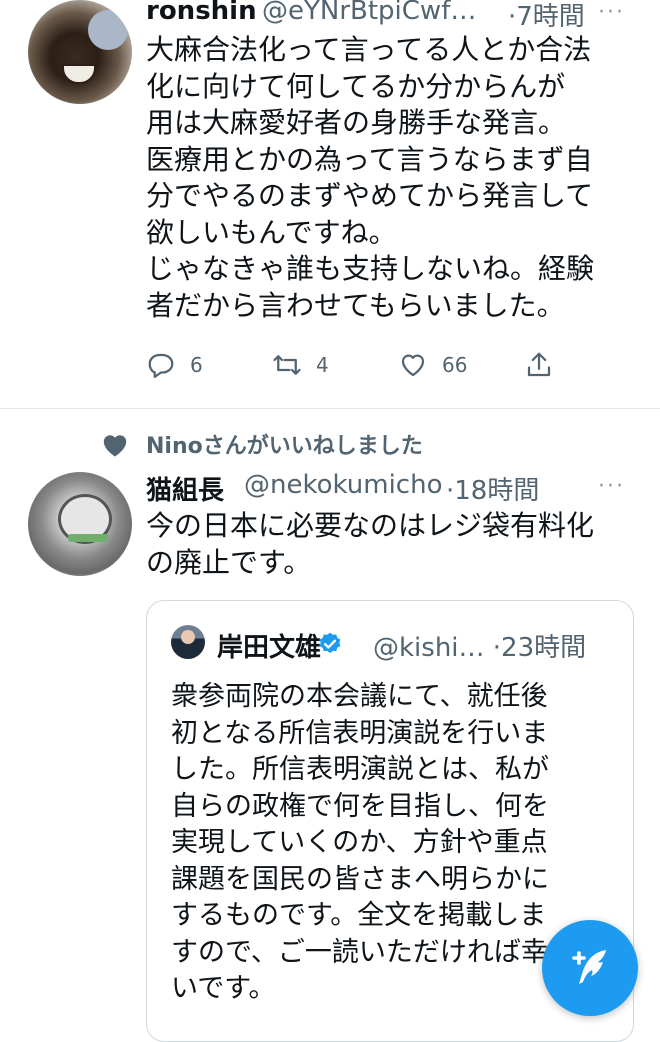 The image size is (660, 1042). I want to click on compose-tweet-icon, so click(589, 967).